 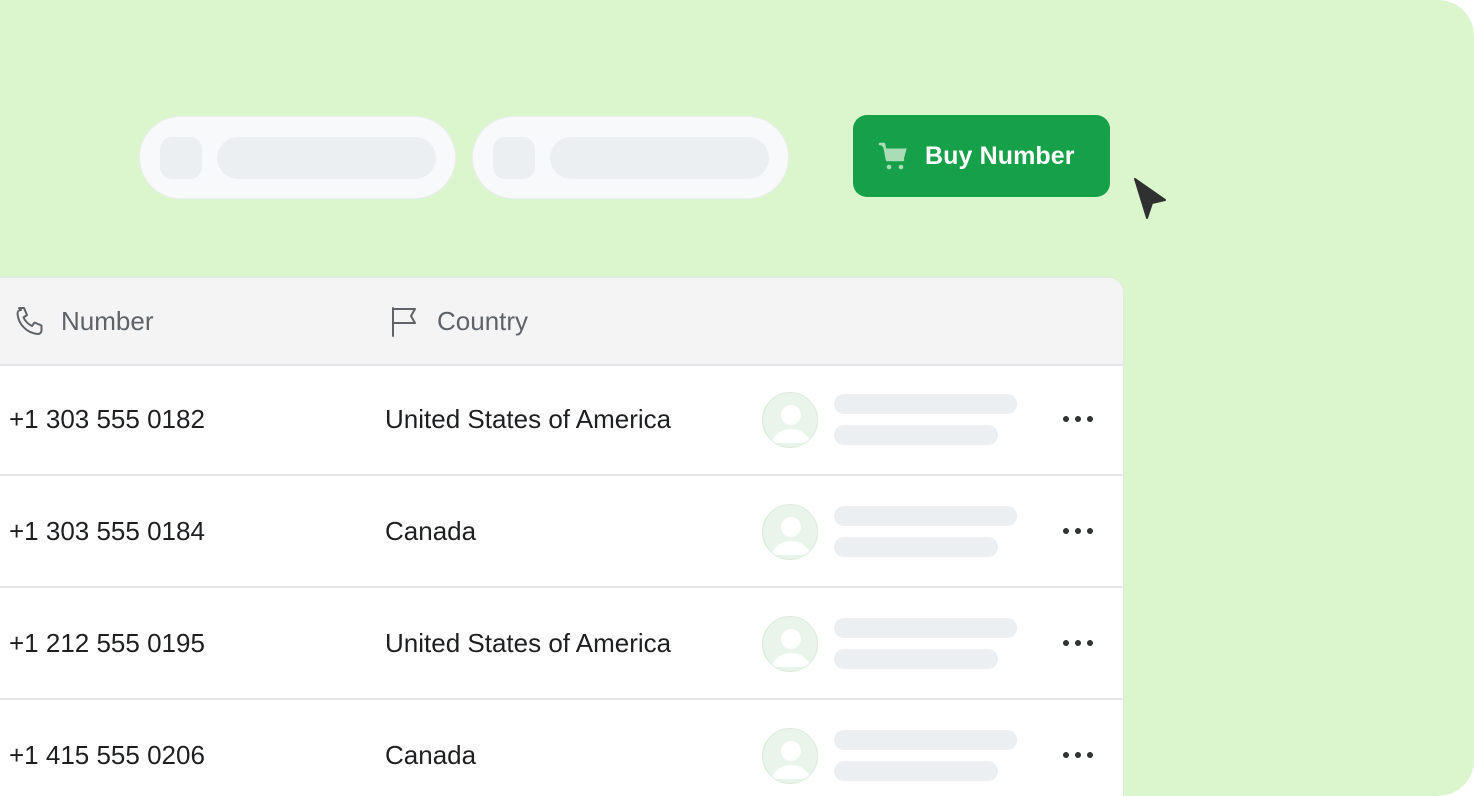 I want to click on phone-number: +1 415 555 0206, so click(x=107, y=754).